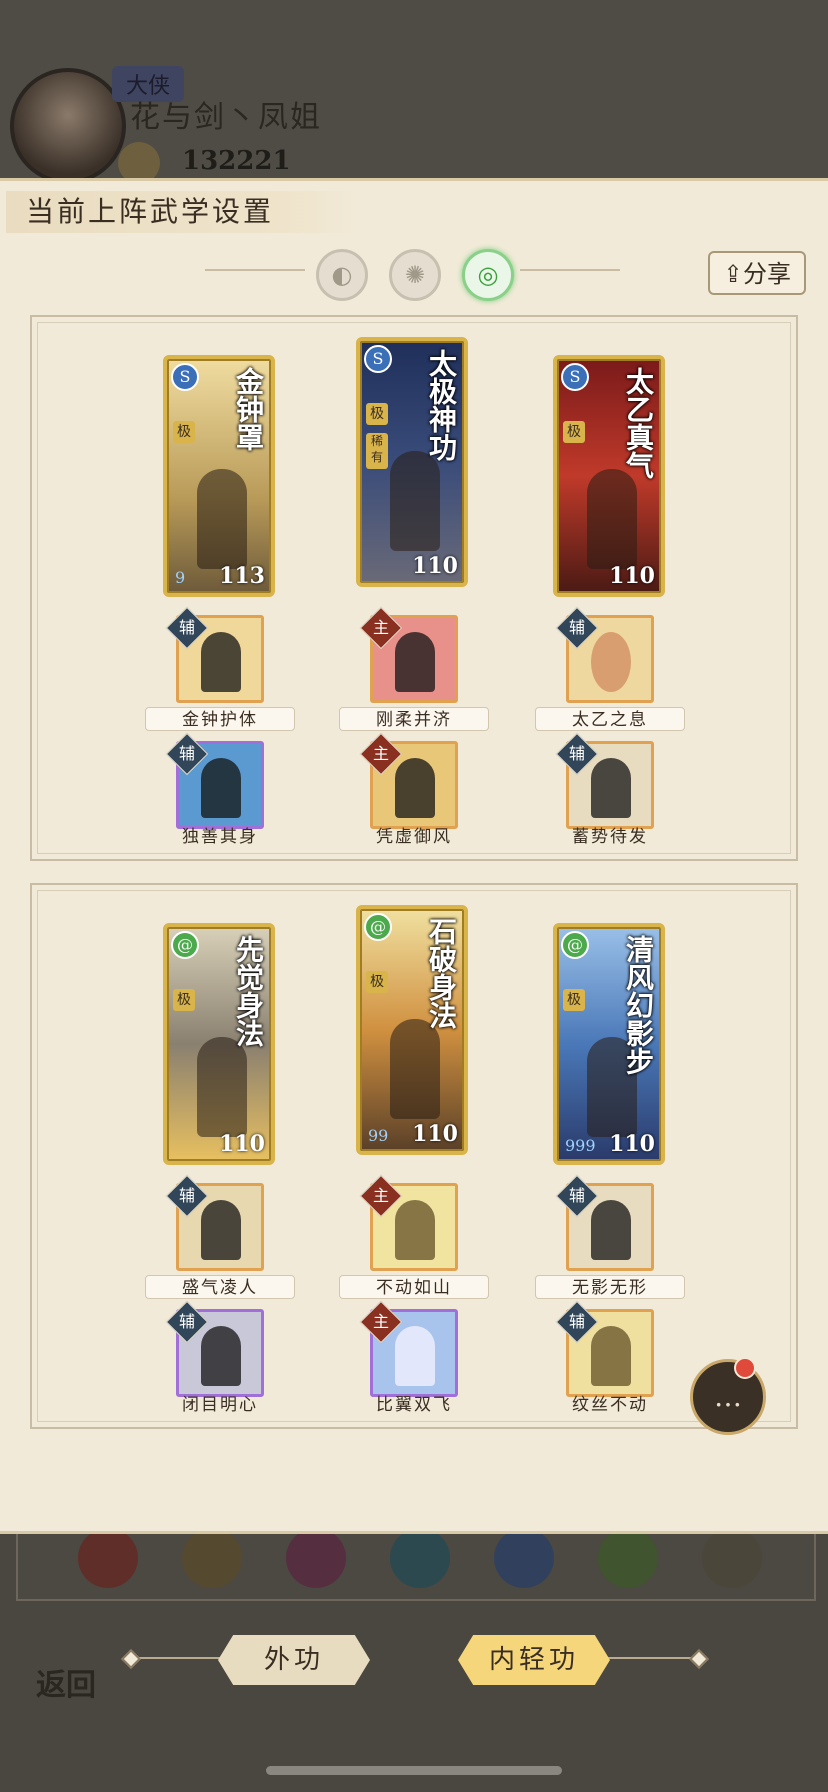 This screenshot has width=828, height=1792. What do you see at coordinates (610, 837) in the screenshot?
I see `skill-label: 蓄势待发` at bounding box center [610, 837].